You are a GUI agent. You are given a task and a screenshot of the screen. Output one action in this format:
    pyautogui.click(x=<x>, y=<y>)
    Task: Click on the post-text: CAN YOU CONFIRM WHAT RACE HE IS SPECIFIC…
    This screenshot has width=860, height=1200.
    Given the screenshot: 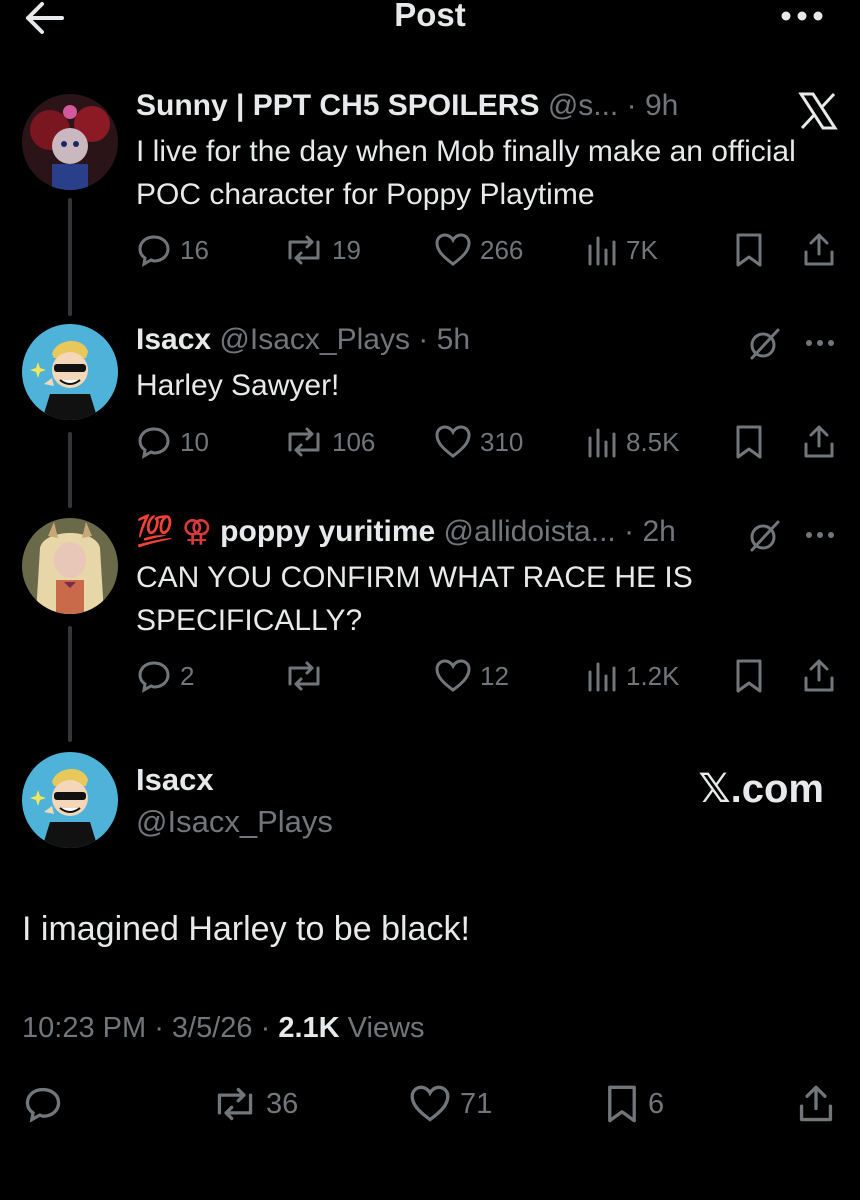 What is the action you would take?
    pyautogui.click(x=414, y=599)
    